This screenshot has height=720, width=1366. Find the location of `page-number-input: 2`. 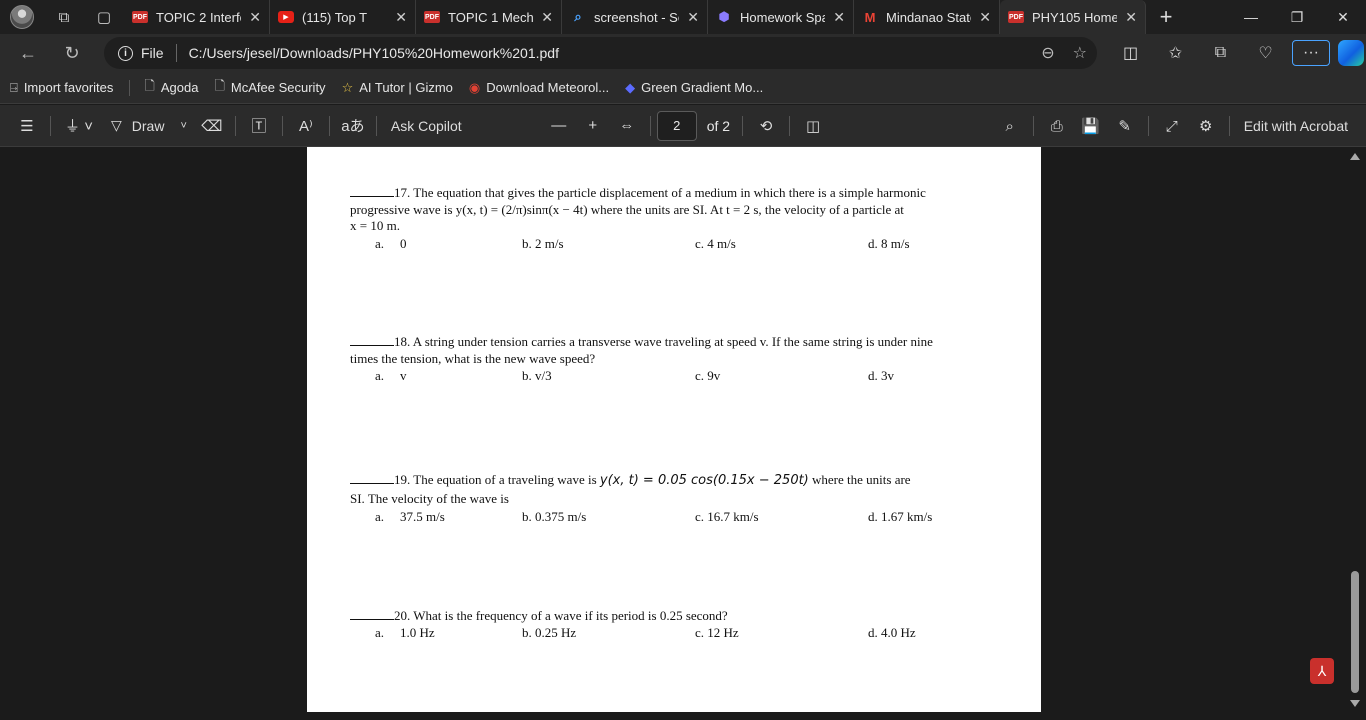

page-number-input: 2 is located at coordinates (676, 125).